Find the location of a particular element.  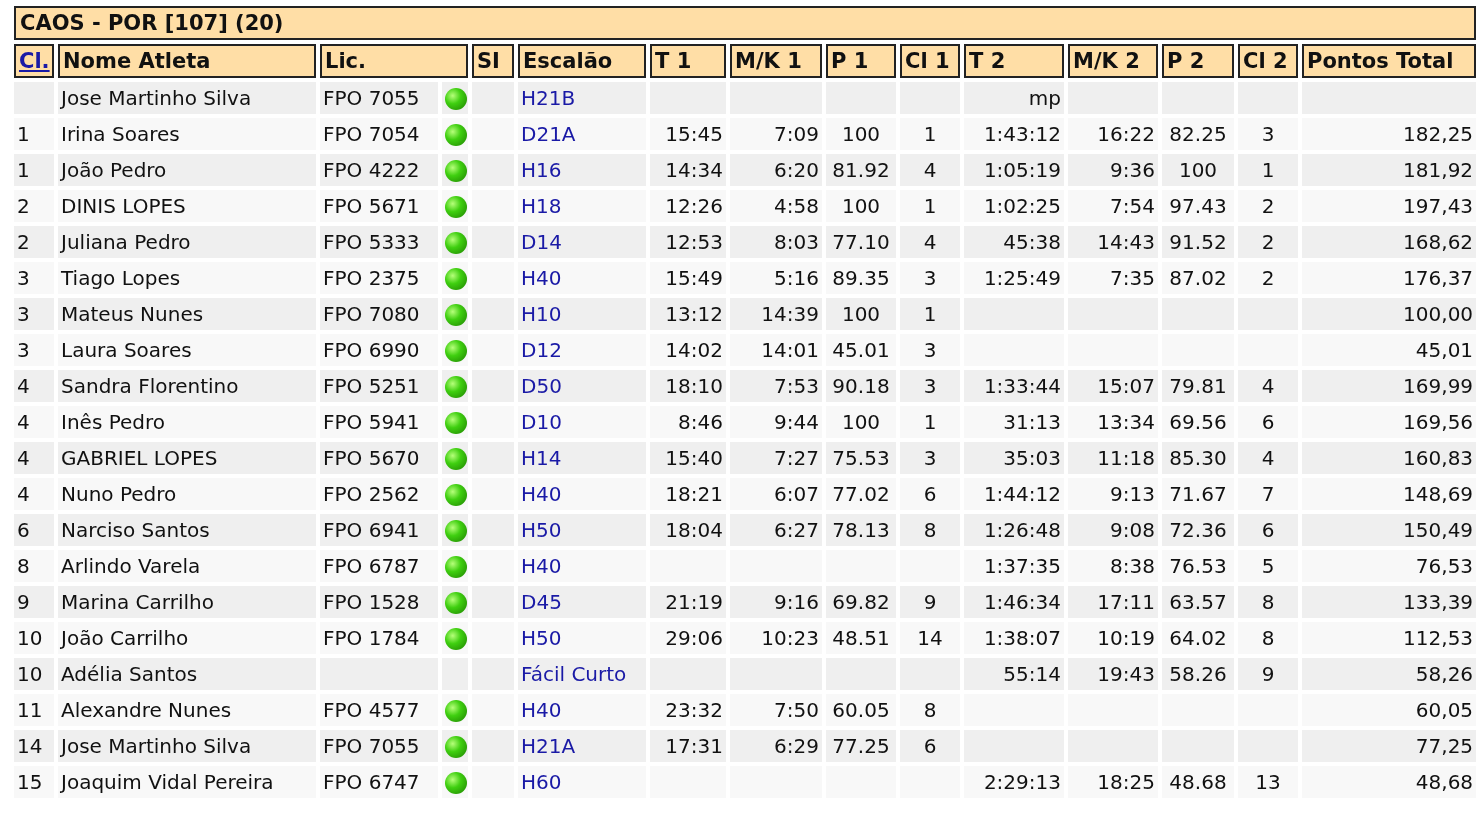

table-cell: 77,25 is located at coordinates (1389, 746).